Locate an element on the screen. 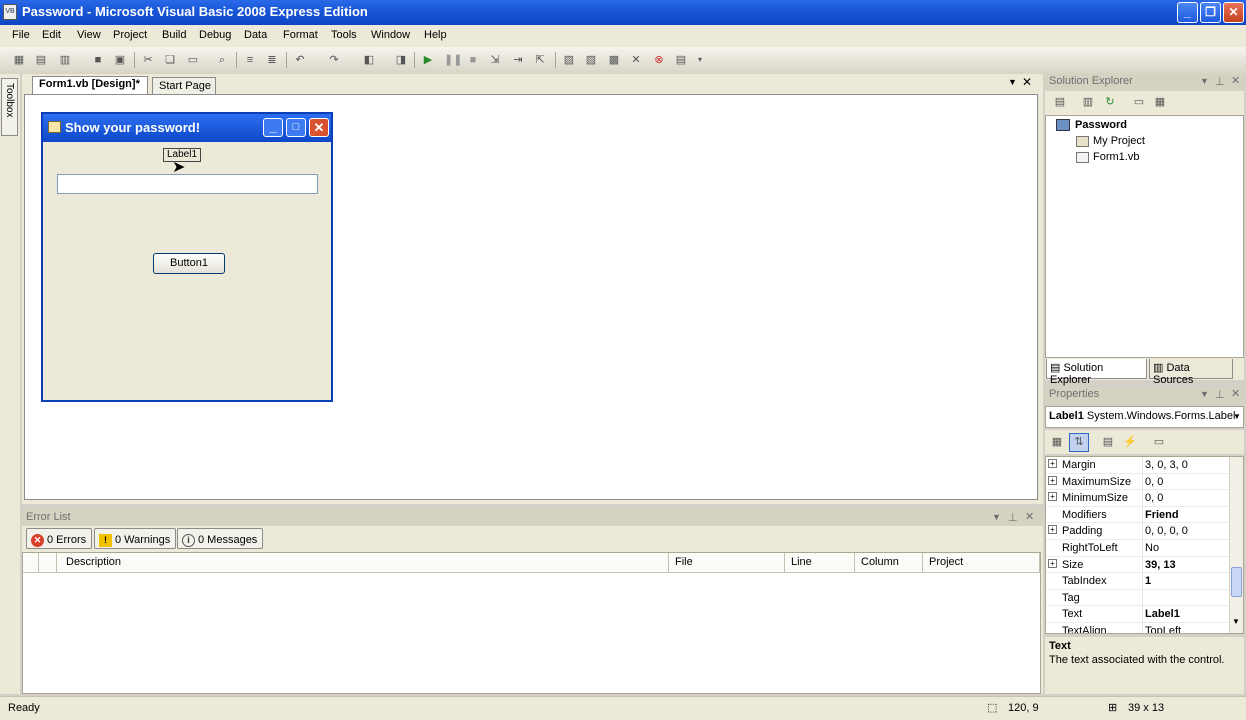 The height and width of the screenshot is (720, 1246). properties-view-icon: ▤ is located at coordinates (1108, 442).